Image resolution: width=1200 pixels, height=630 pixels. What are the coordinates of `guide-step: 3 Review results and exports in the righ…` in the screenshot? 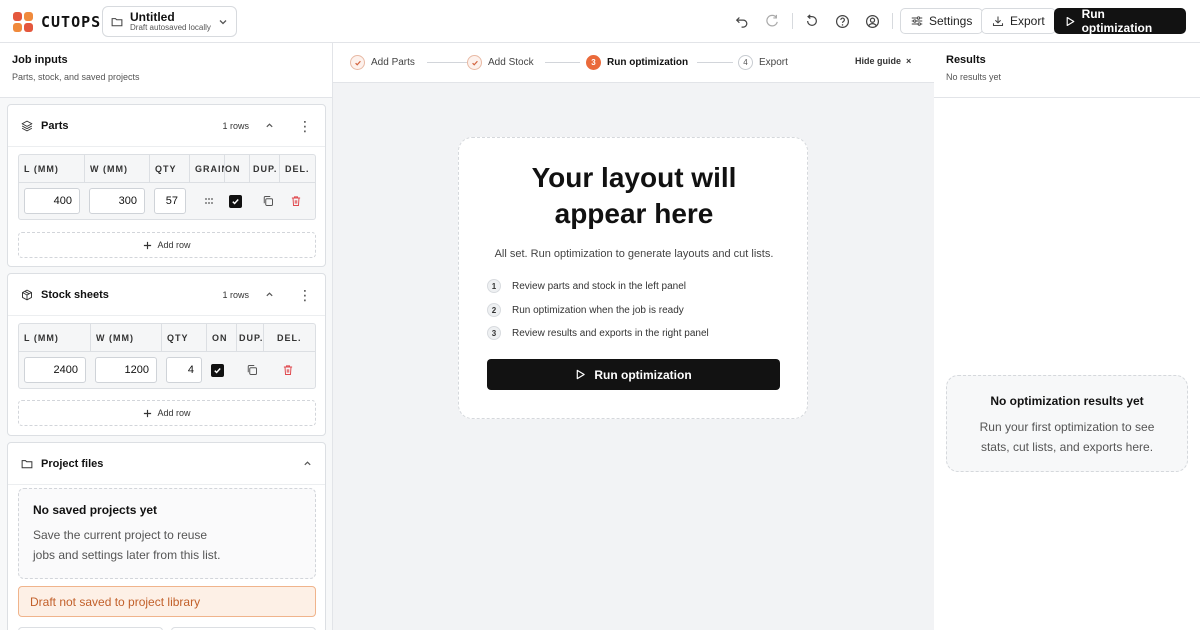 It's located at (598, 333).